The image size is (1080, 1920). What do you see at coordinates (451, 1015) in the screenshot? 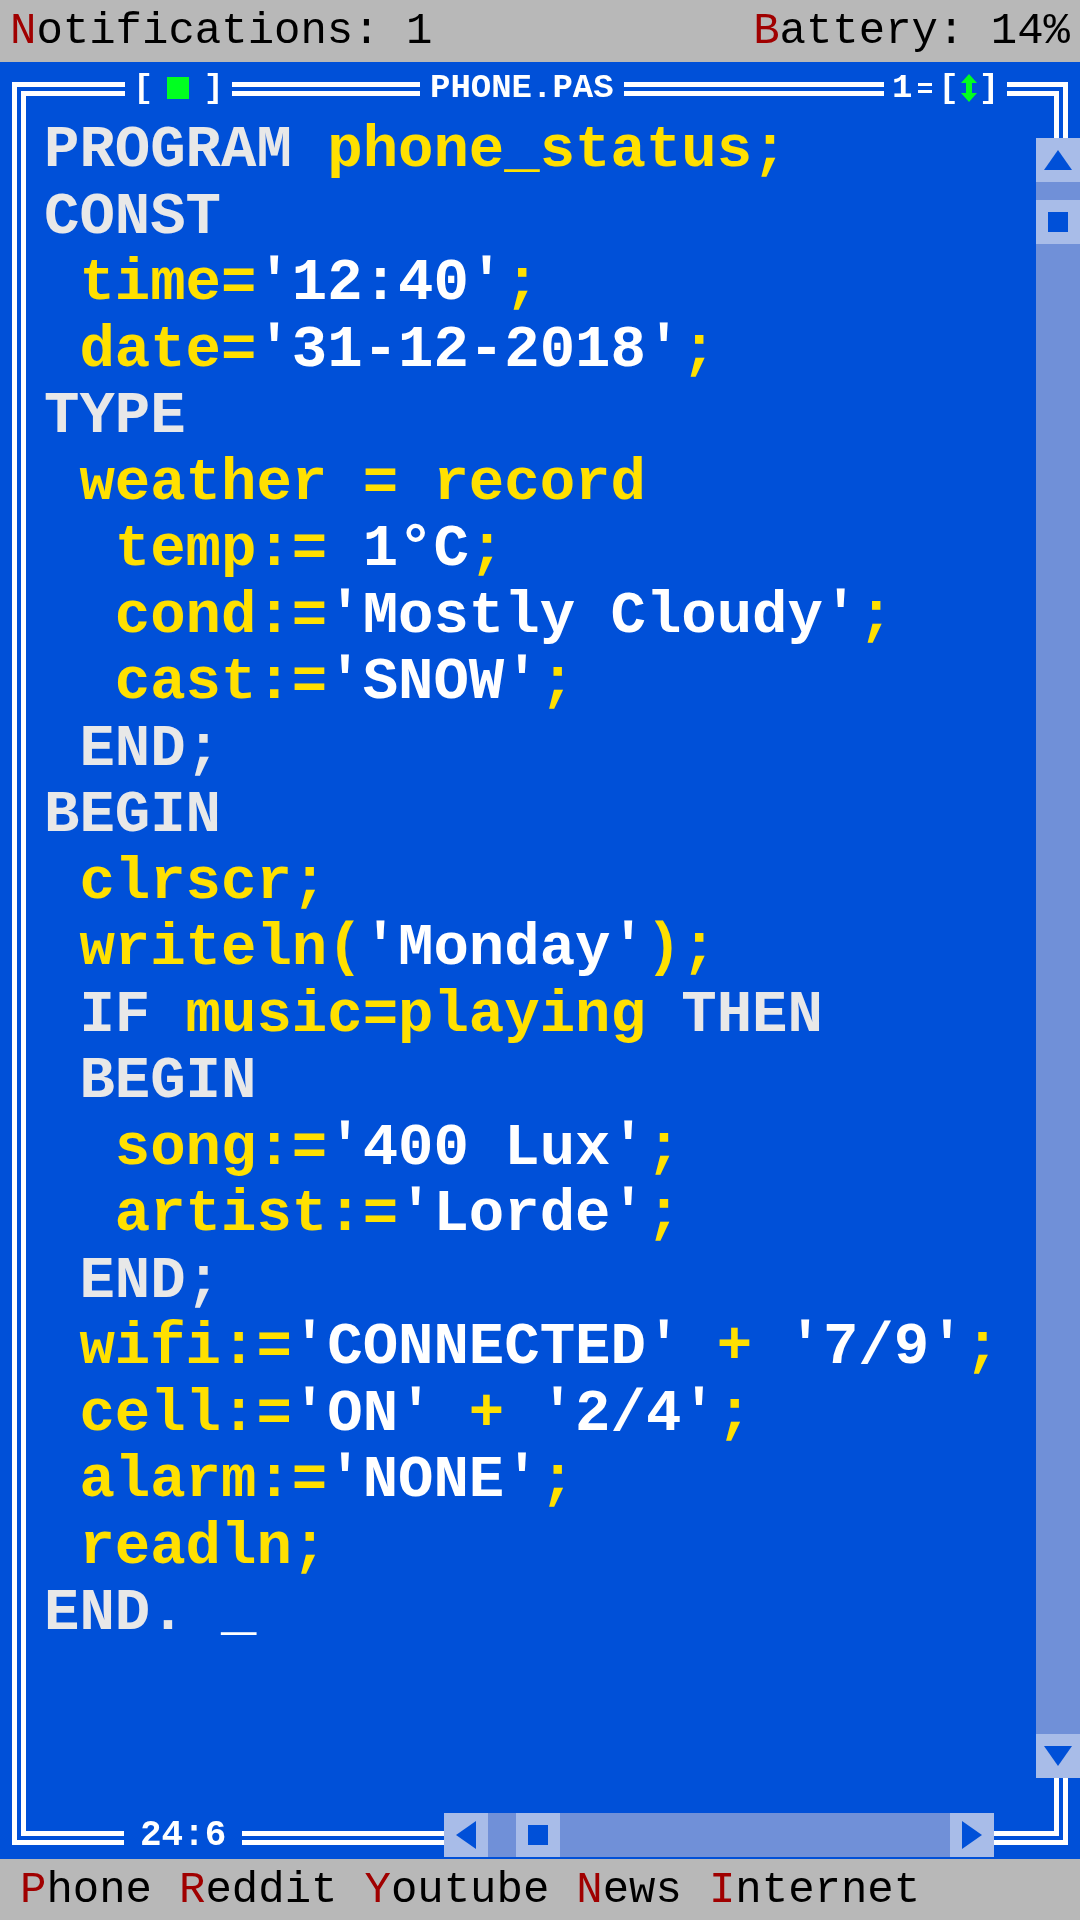
I see `code-line: IF music=playing THEN` at bounding box center [451, 1015].